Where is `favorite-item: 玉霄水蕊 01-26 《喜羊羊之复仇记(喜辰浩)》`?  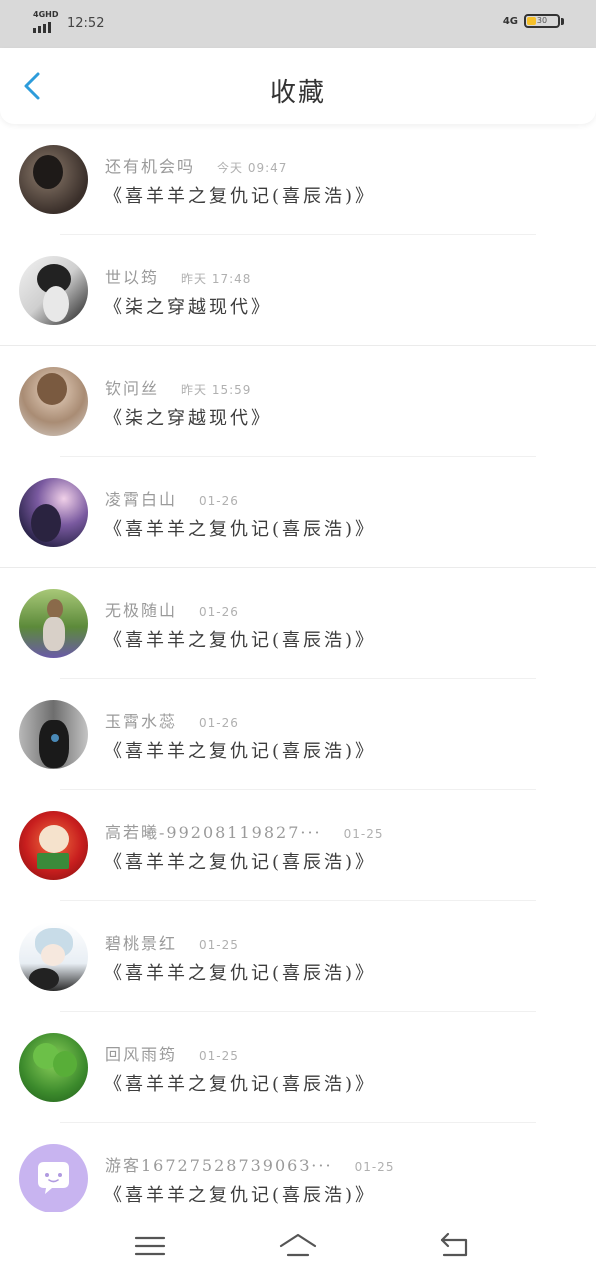
favorite-item: 玉霄水蕊 01-26 《喜羊羊之复仇记(喜辰浩)》 is located at coordinates (298, 734).